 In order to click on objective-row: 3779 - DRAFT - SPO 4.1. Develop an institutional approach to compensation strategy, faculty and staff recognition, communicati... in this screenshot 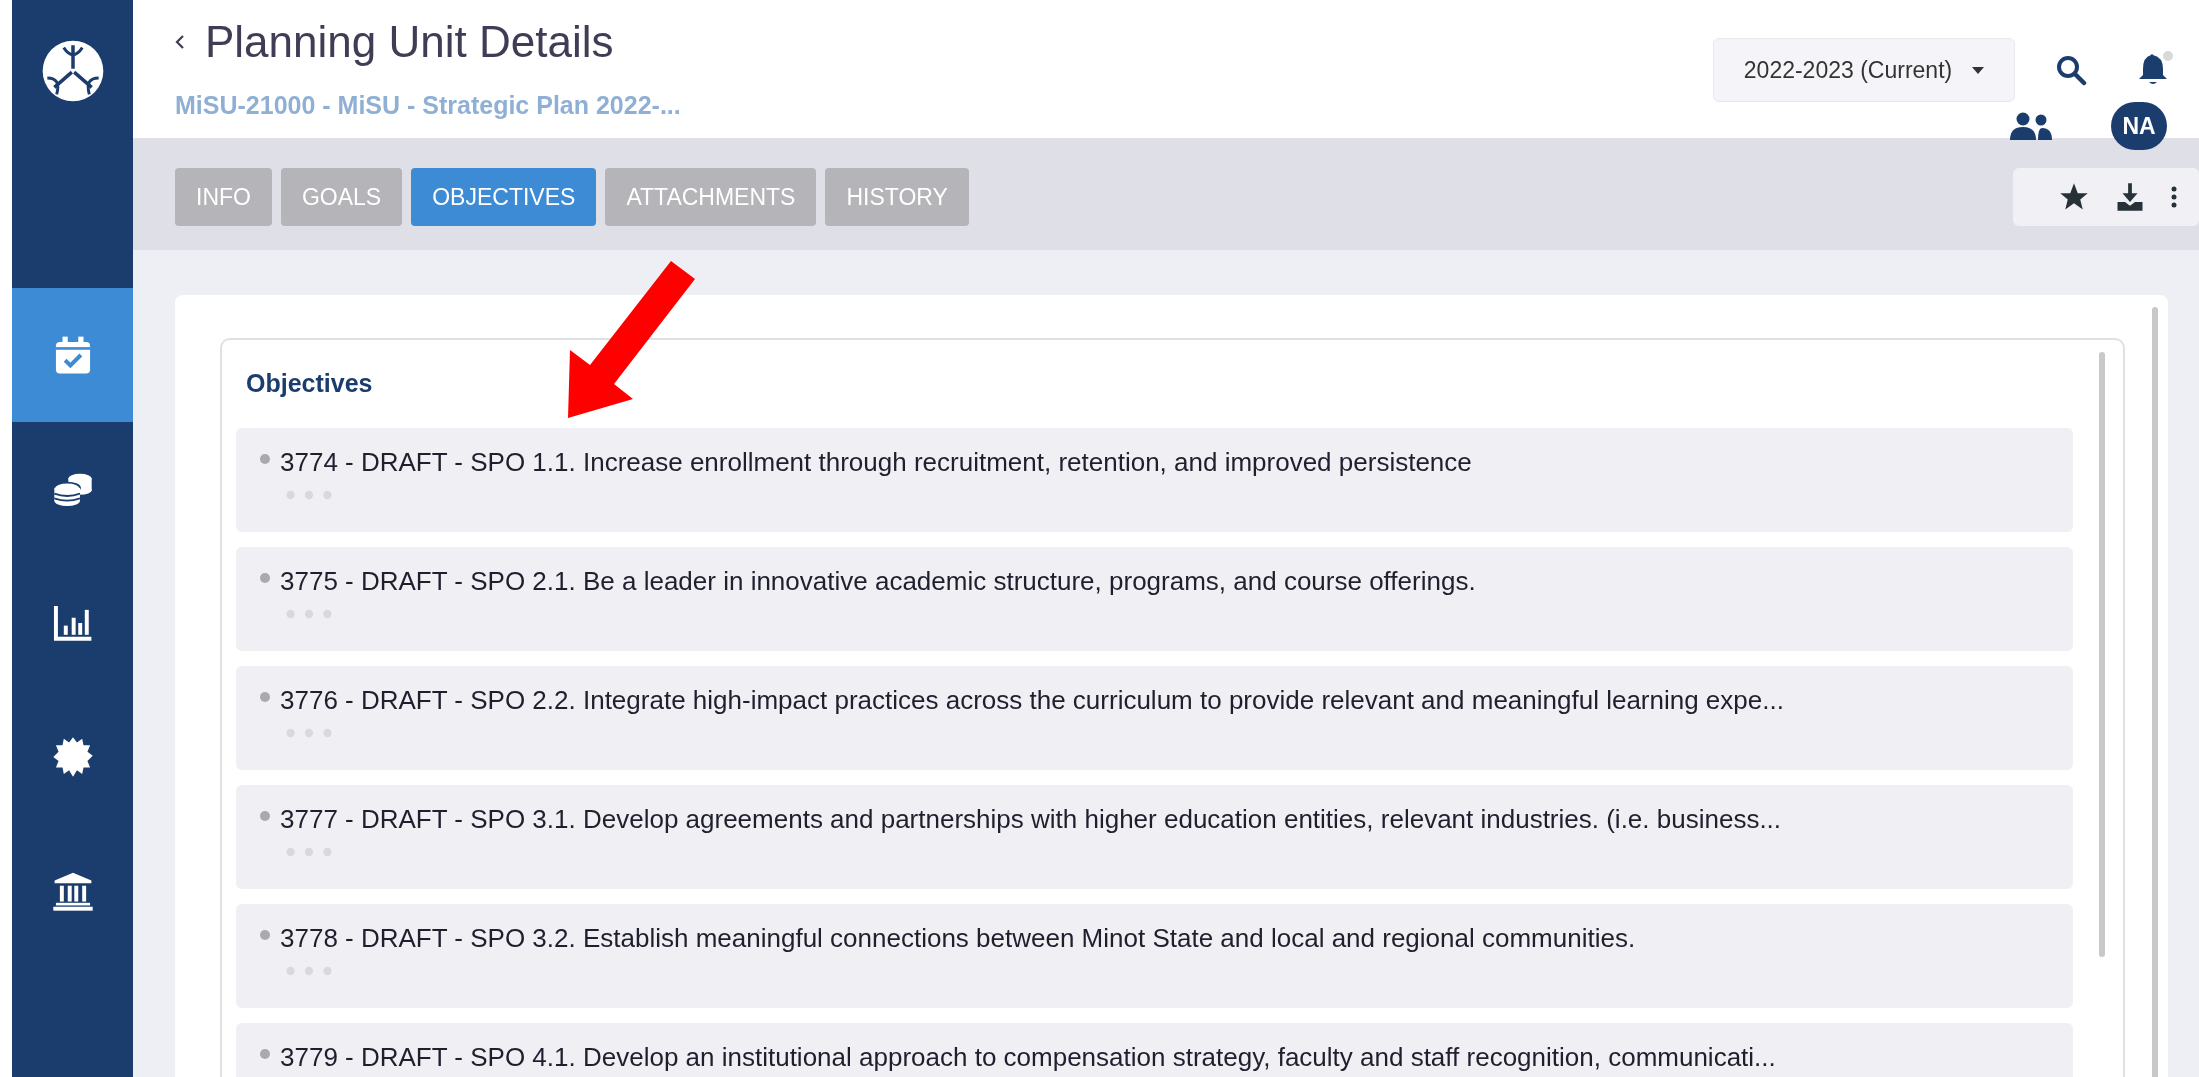, I will do `click(1154, 1050)`.